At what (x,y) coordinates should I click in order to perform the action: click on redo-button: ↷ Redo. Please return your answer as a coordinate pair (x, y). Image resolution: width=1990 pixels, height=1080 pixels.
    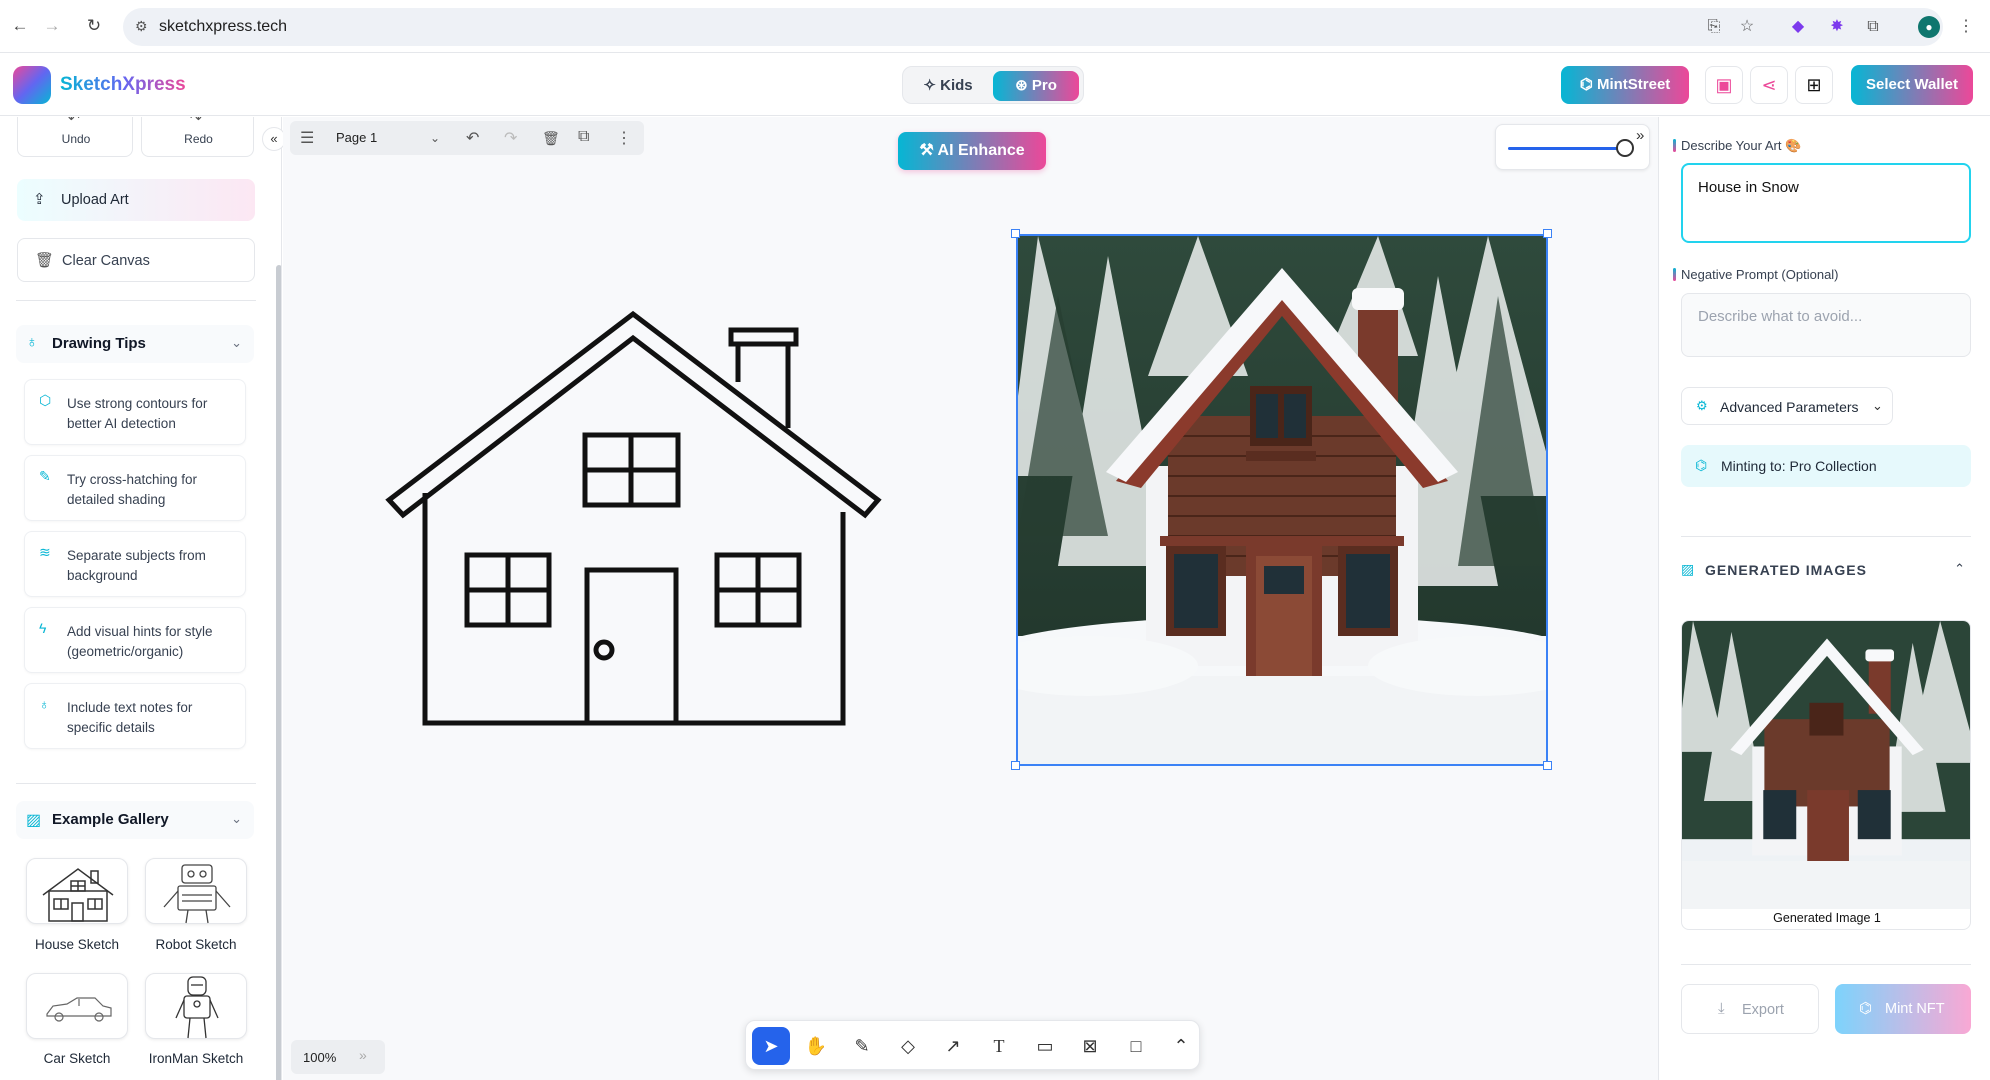
    Looking at the image, I should click on (197, 137).